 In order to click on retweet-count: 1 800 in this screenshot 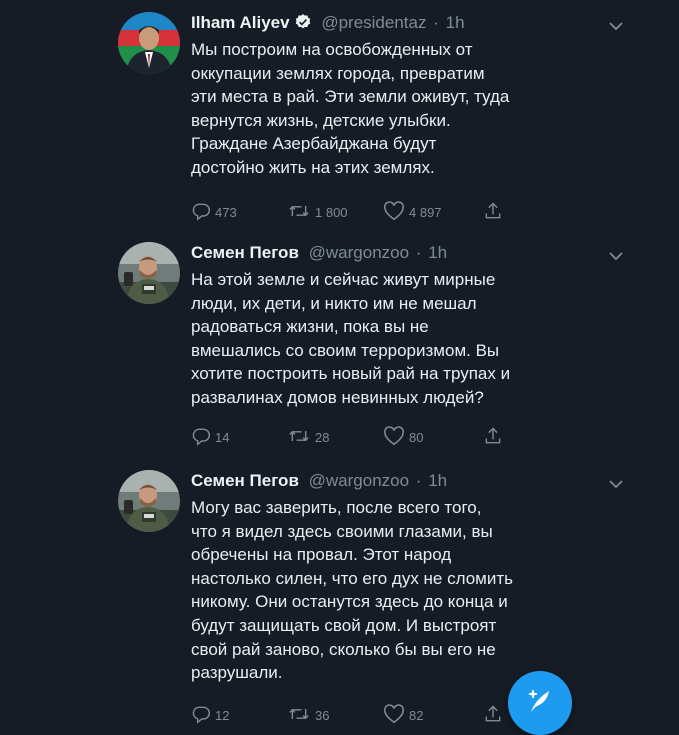, I will do `click(331, 212)`.